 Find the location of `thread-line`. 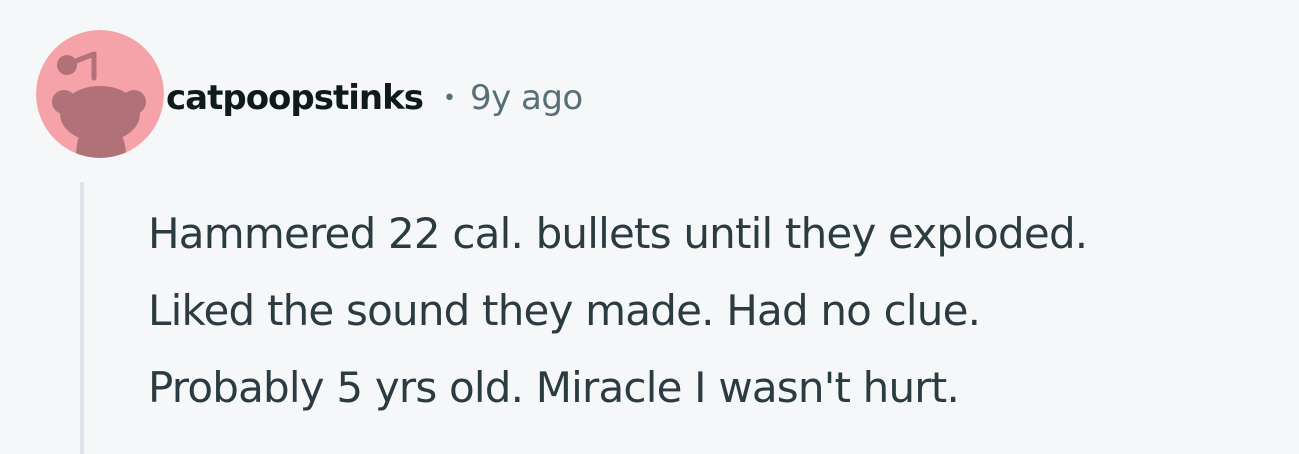

thread-line is located at coordinates (82, 318).